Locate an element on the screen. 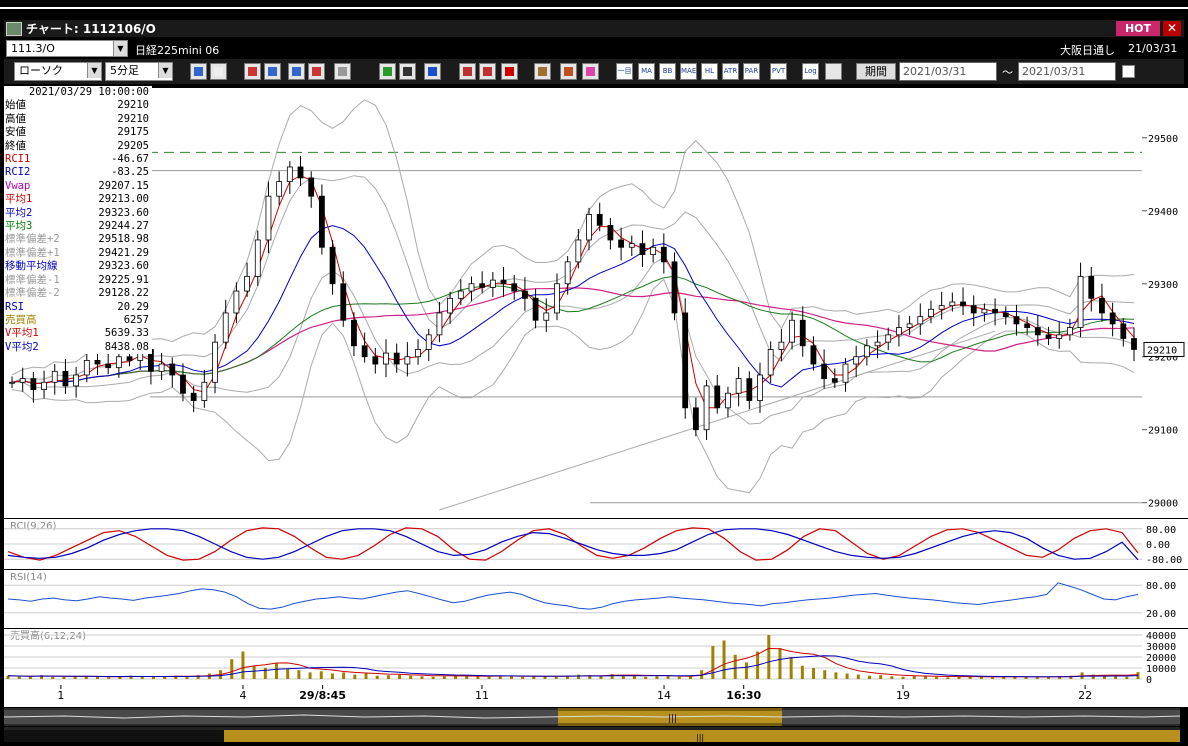  indicator-button: PVT is located at coordinates (778, 71).